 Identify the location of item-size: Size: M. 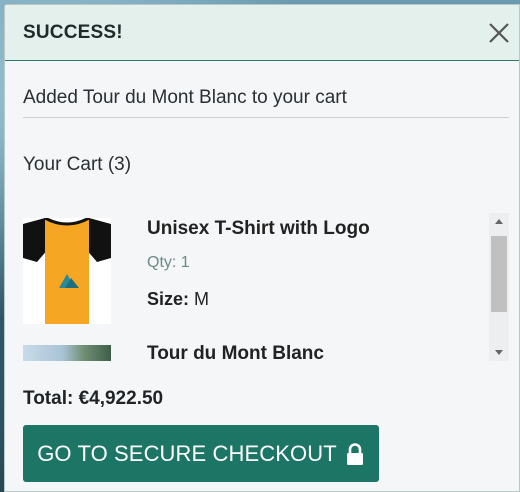
(178, 299).